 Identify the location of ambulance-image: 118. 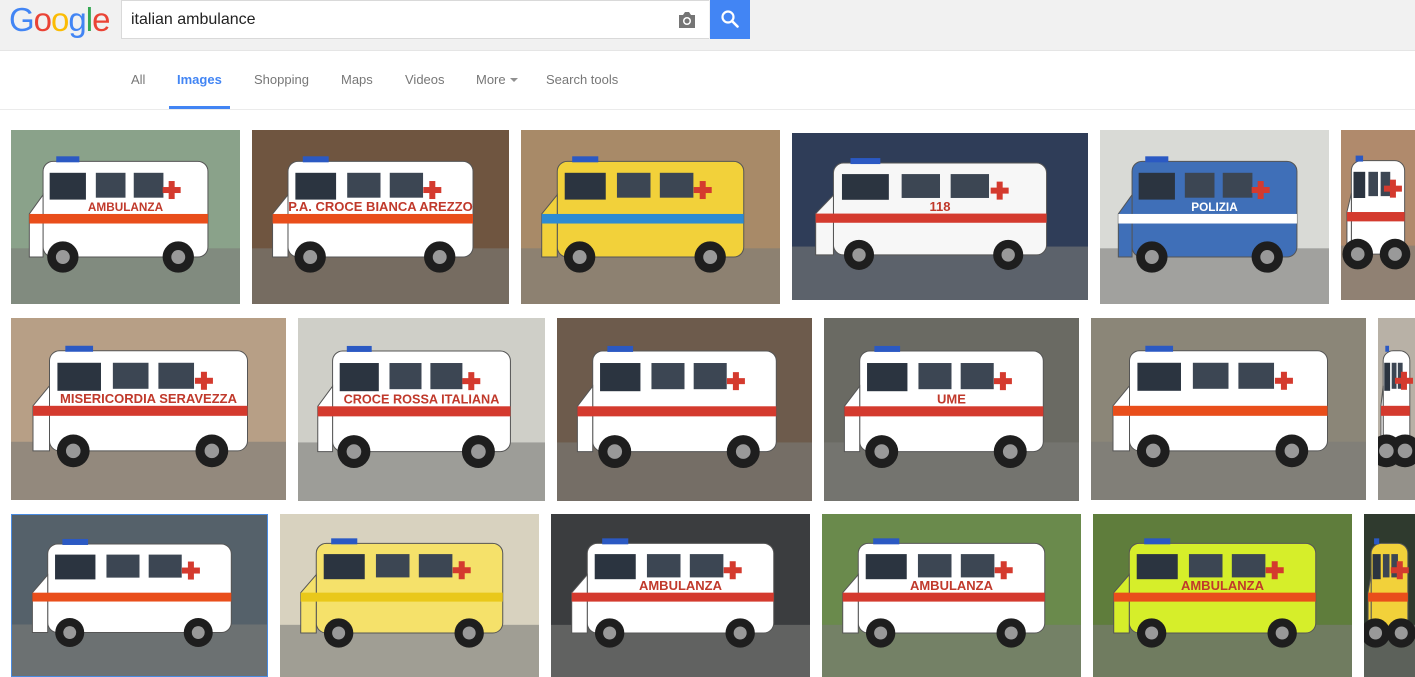
(940, 216).